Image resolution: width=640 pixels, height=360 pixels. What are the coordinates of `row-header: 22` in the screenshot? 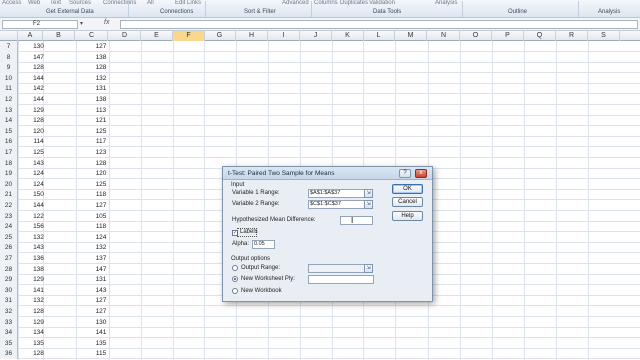 It's located at (9, 205).